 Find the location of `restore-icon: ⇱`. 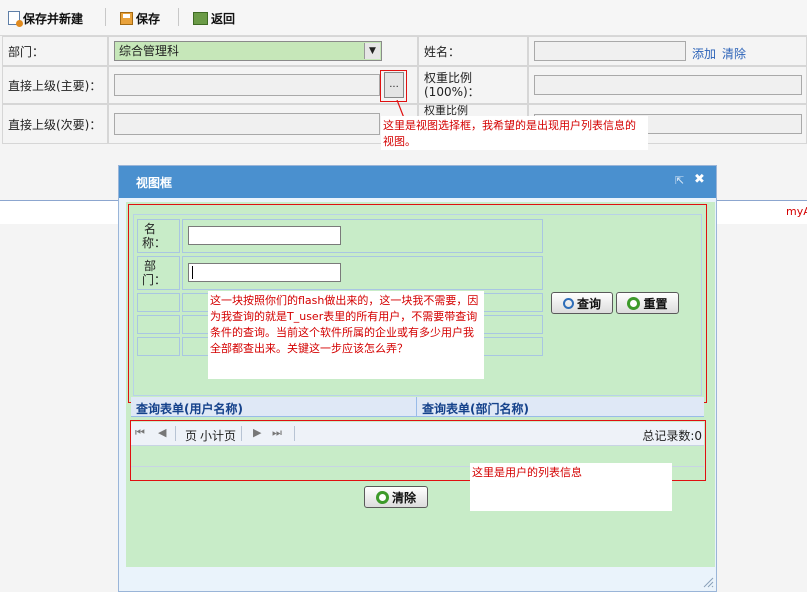

restore-icon: ⇱ is located at coordinates (679, 180).